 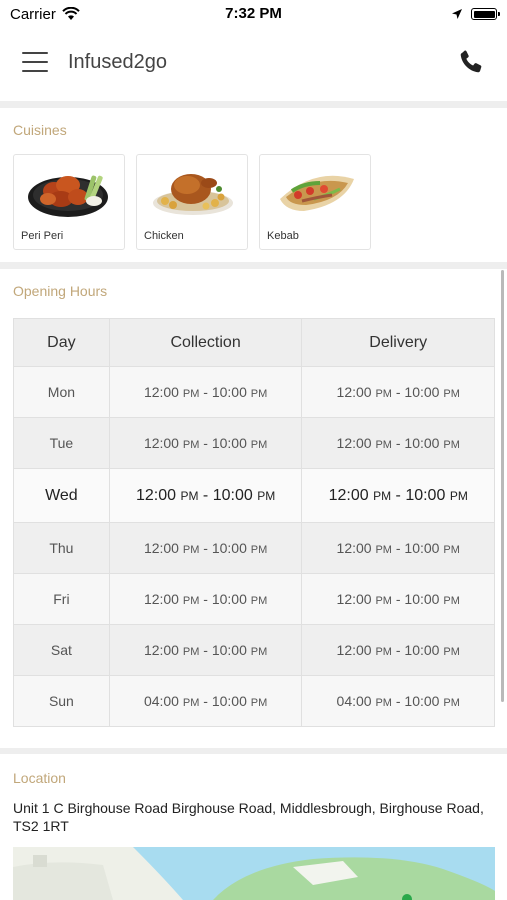 I want to click on map-preview, so click(x=254, y=873).